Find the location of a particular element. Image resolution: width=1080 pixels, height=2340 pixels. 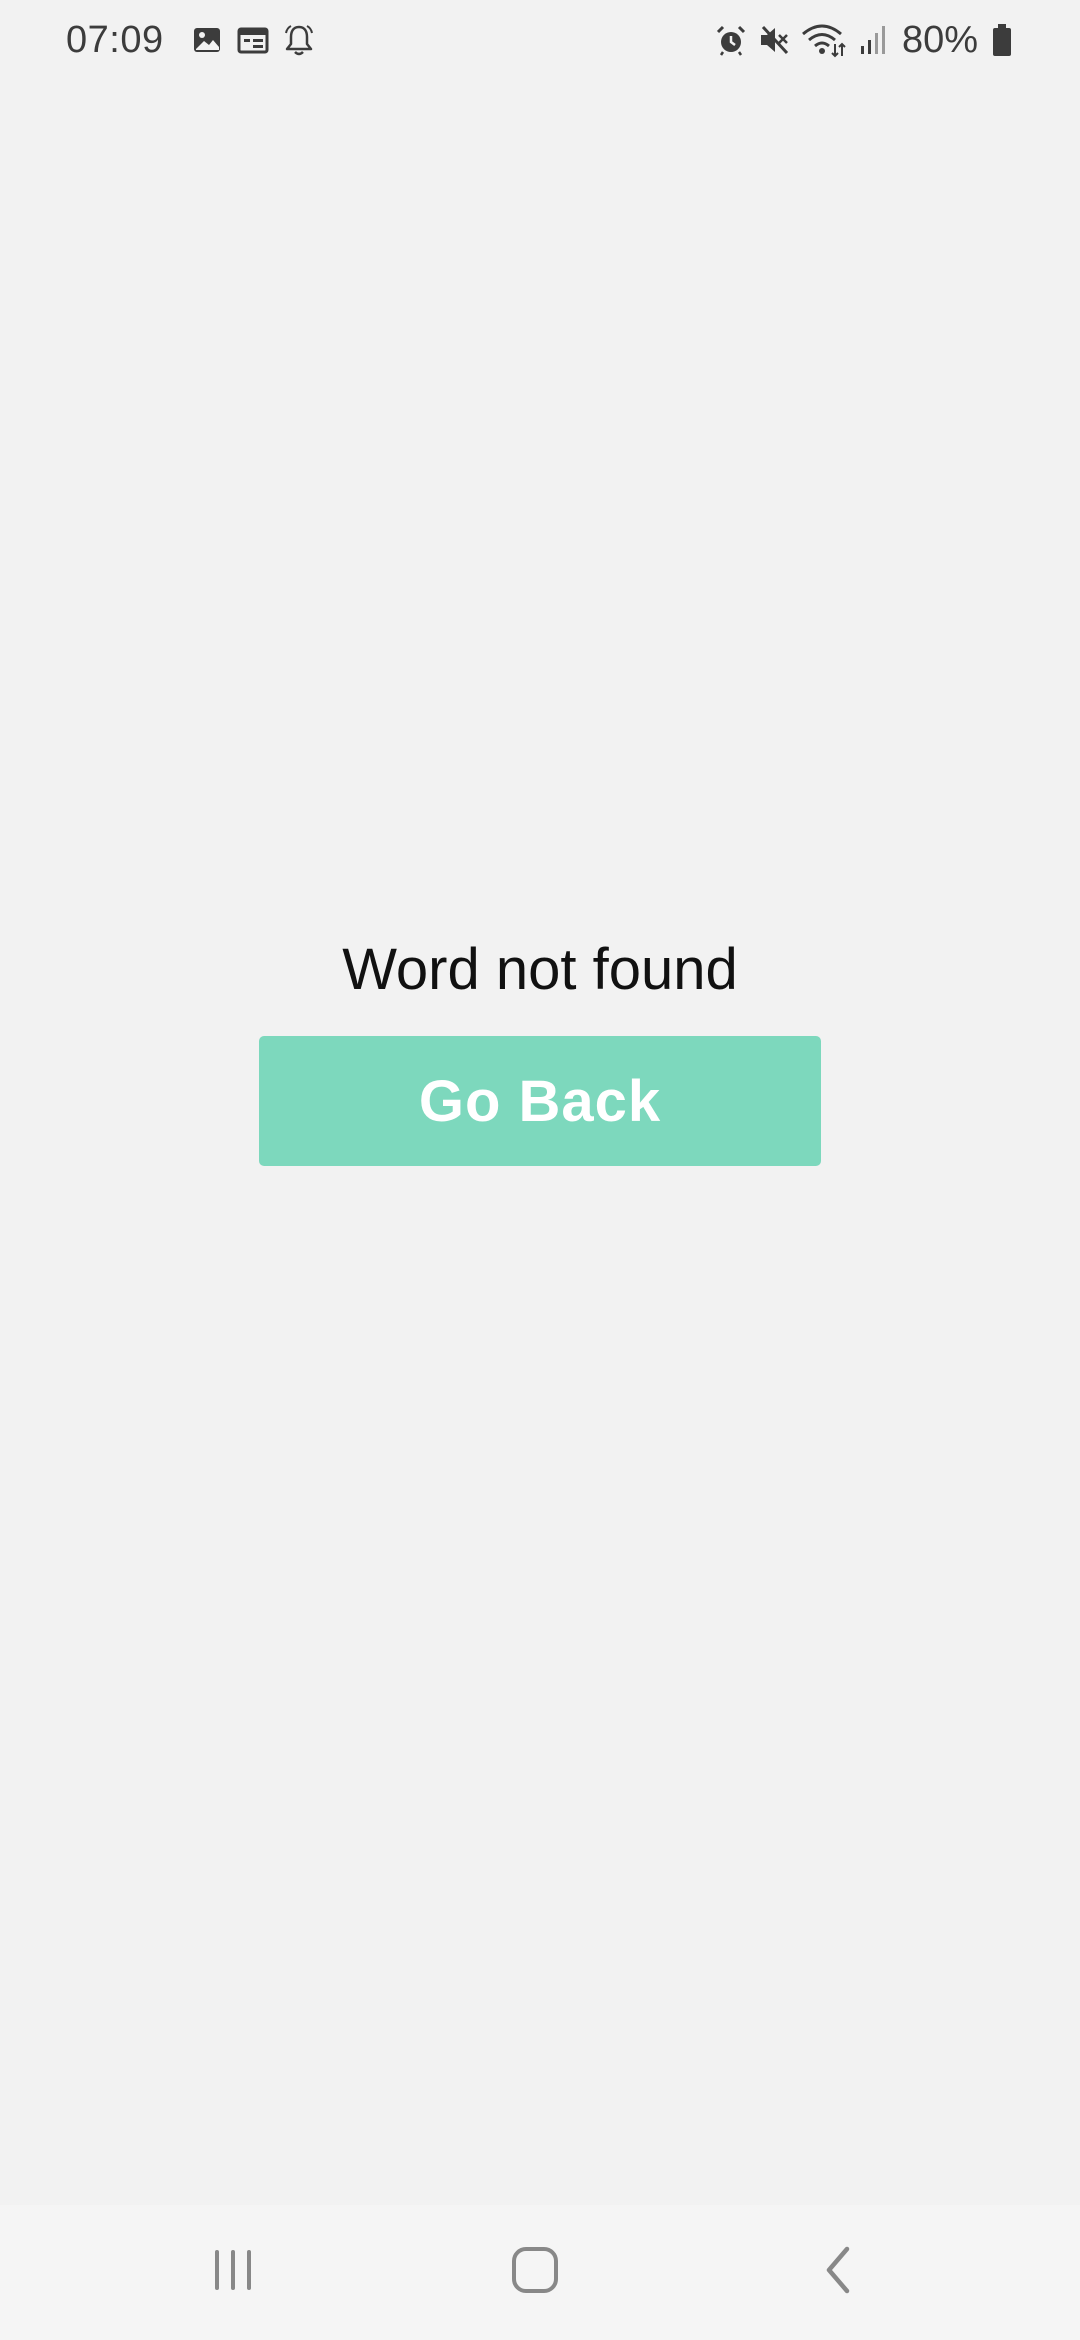

battery-icon is located at coordinates (1002, 40).